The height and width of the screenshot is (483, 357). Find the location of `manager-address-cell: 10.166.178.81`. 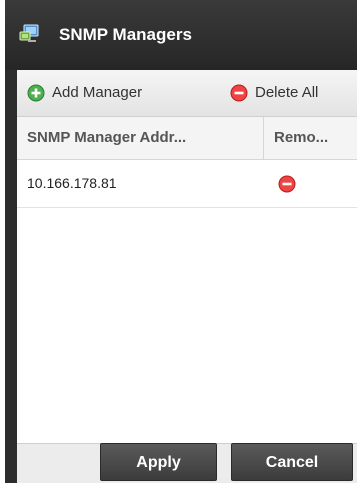

manager-address-cell: 10.166.178.81 is located at coordinates (72, 183).